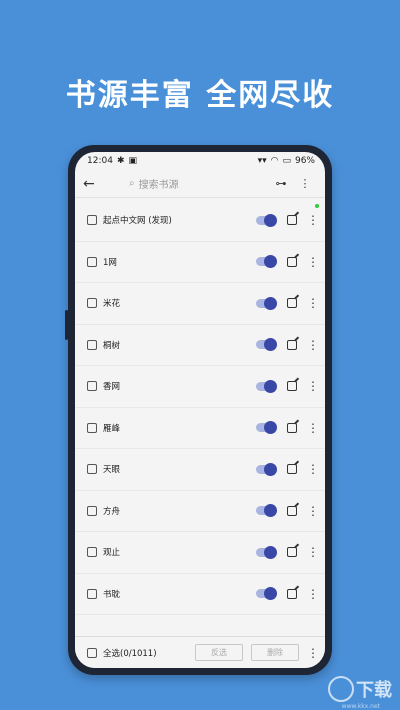  I want to click on source-row: 天眼 ⋮, so click(200, 470).